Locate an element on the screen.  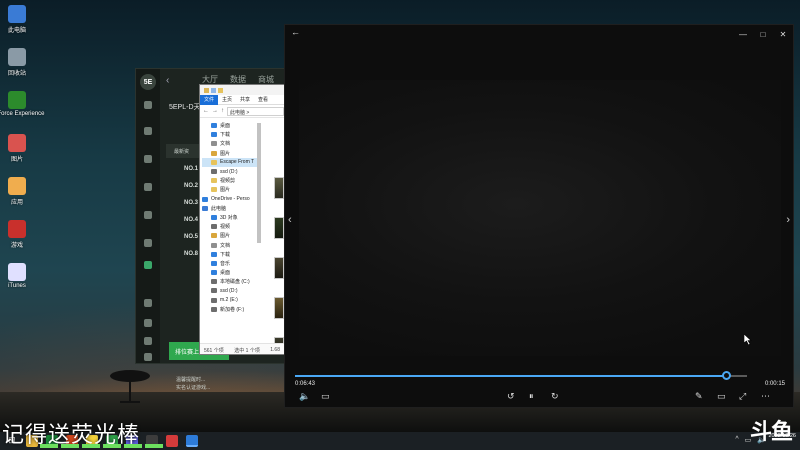
desktop-icon-label: 应用 is located at coordinates (16, 203).